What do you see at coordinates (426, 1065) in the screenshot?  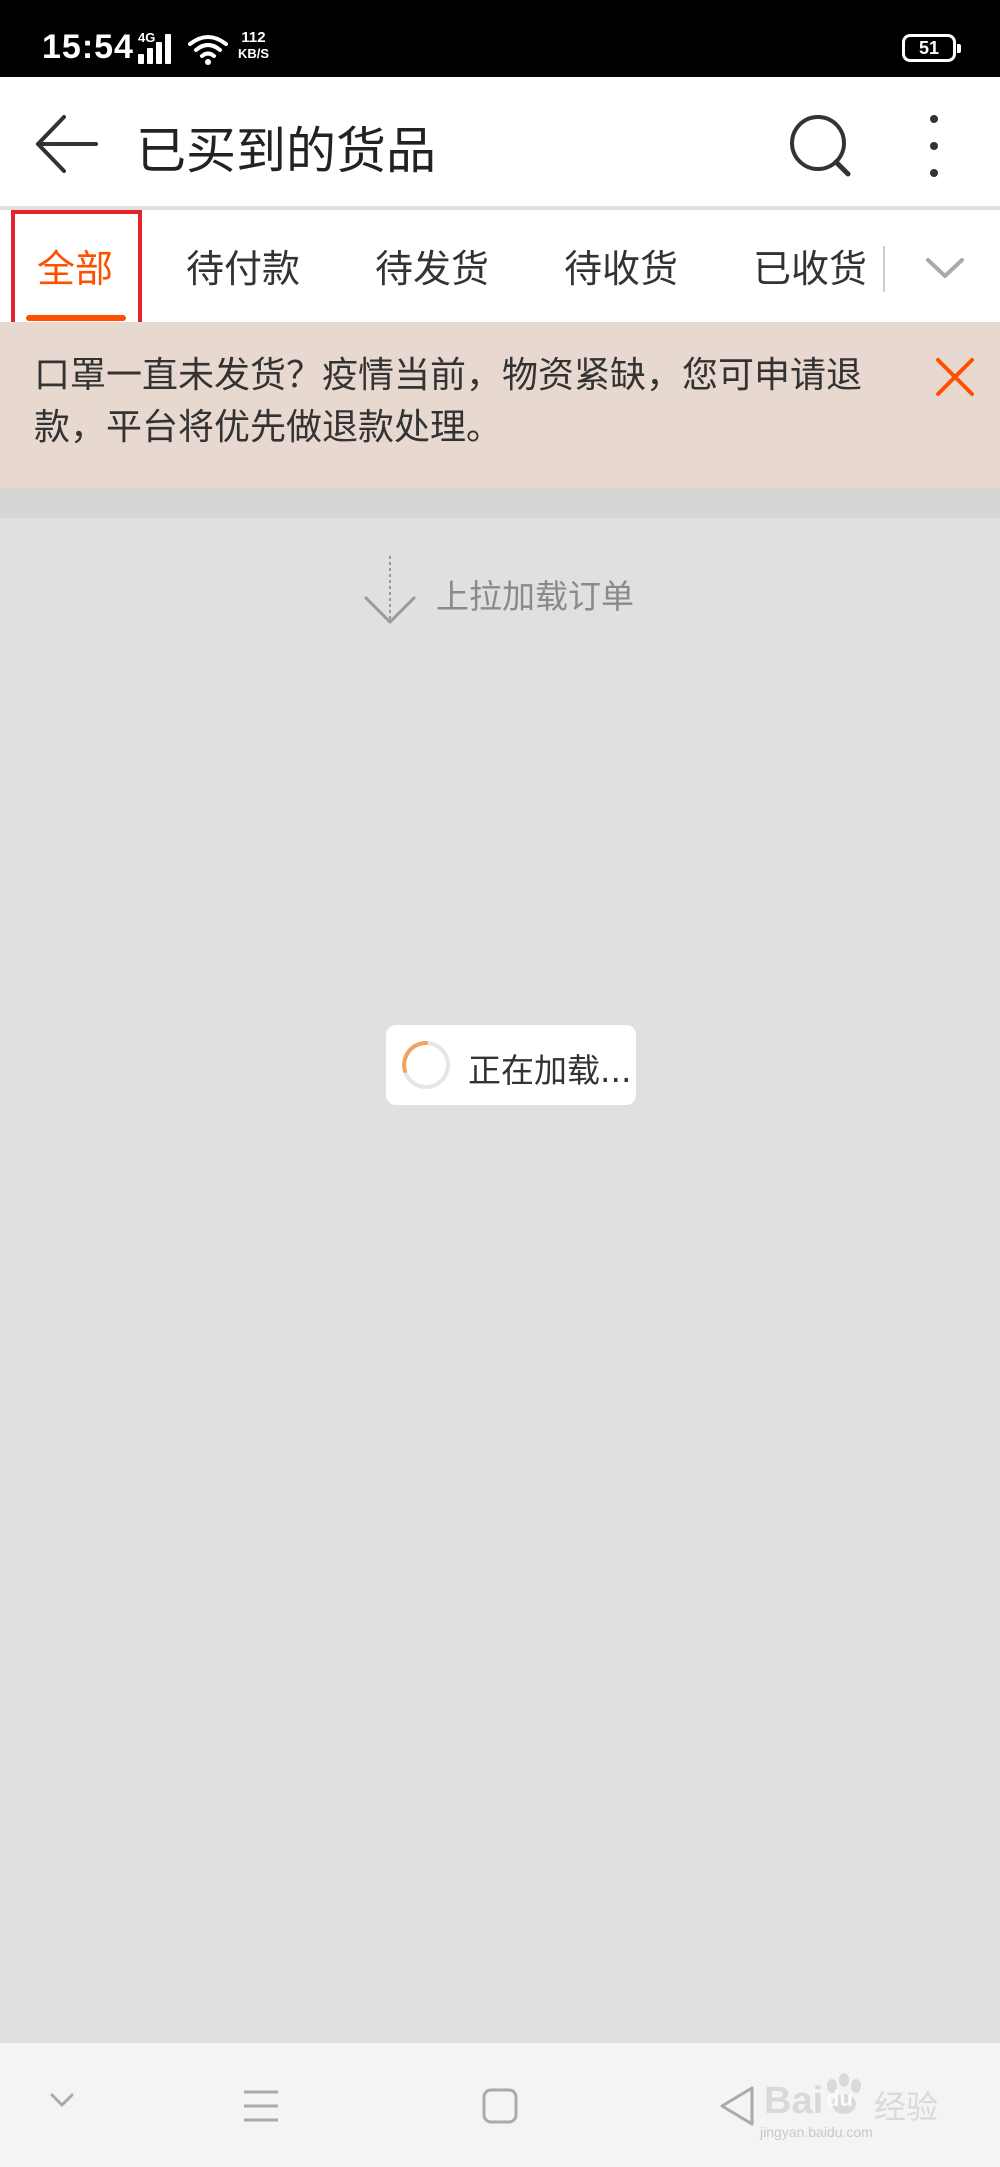 I see `loading-spinner-icon` at bounding box center [426, 1065].